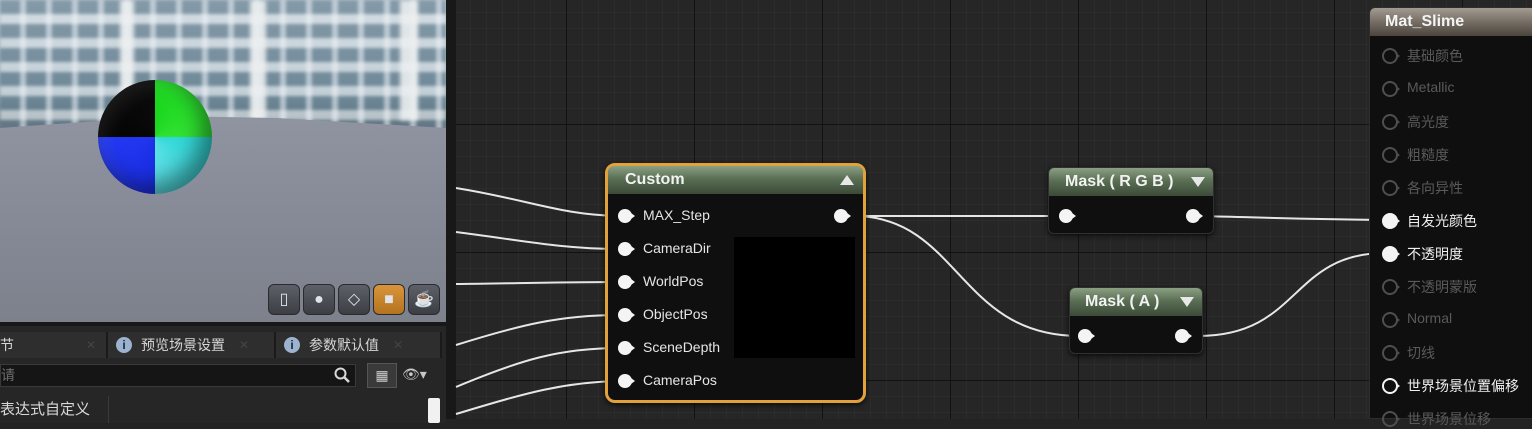 Image resolution: width=1532 pixels, height=429 pixels. What do you see at coordinates (1442, 287) in the screenshot?
I see `material-pin-label: 不透明蒙版` at bounding box center [1442, 287].